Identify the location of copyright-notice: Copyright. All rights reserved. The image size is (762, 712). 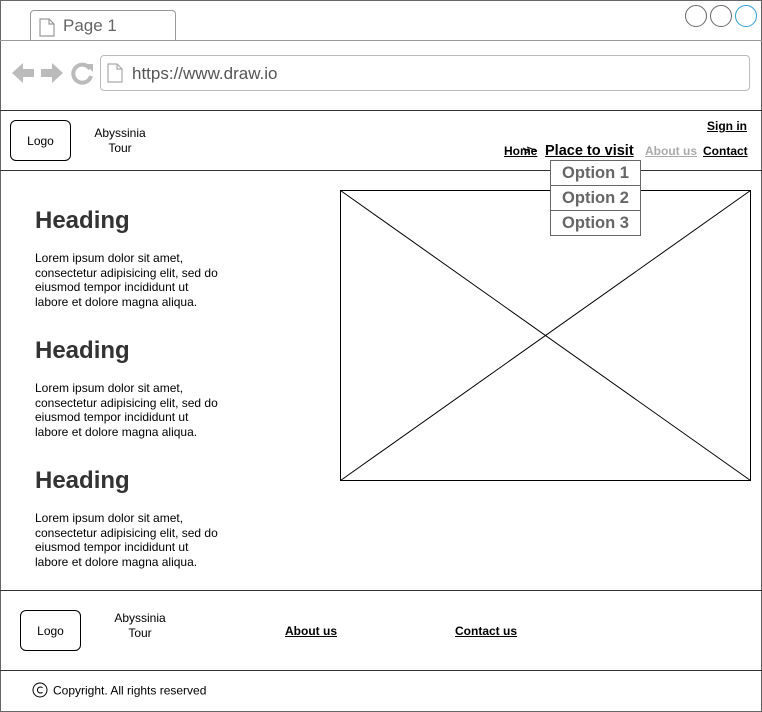
(119, 691).